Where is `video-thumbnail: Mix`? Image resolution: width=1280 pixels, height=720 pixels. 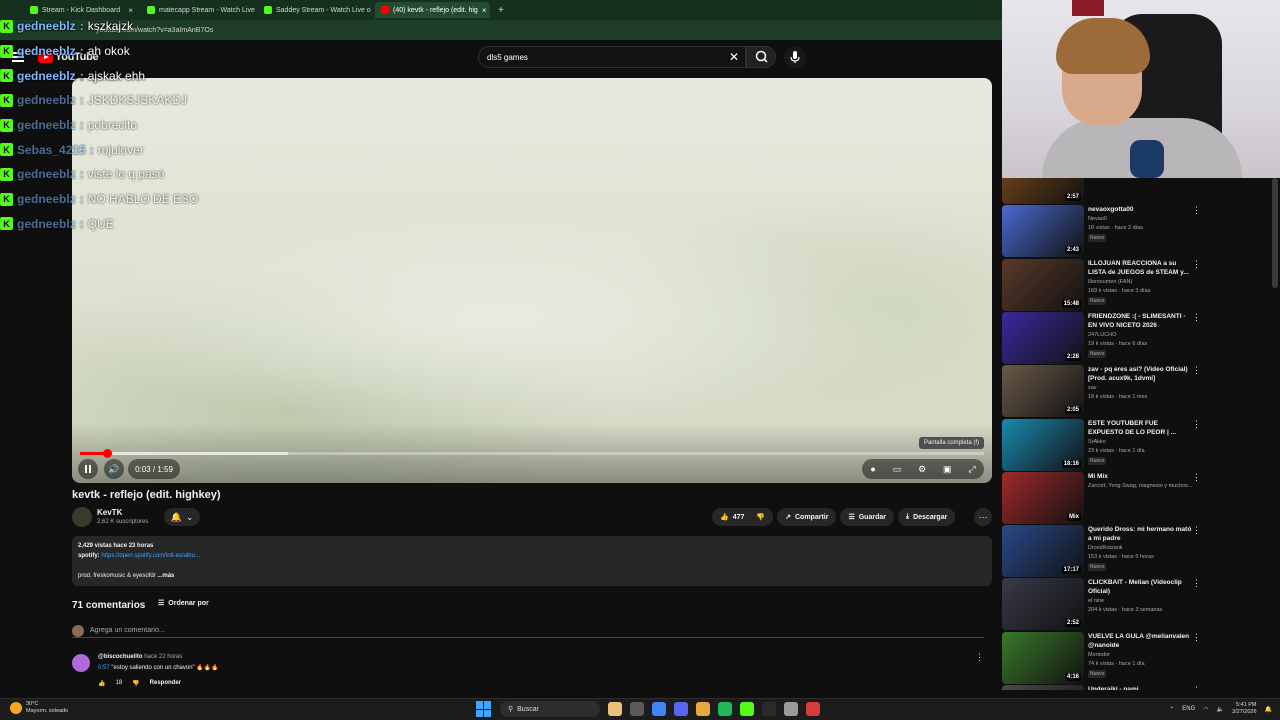
video-thumbnail: Mix is located at coordinates (1043, 497).